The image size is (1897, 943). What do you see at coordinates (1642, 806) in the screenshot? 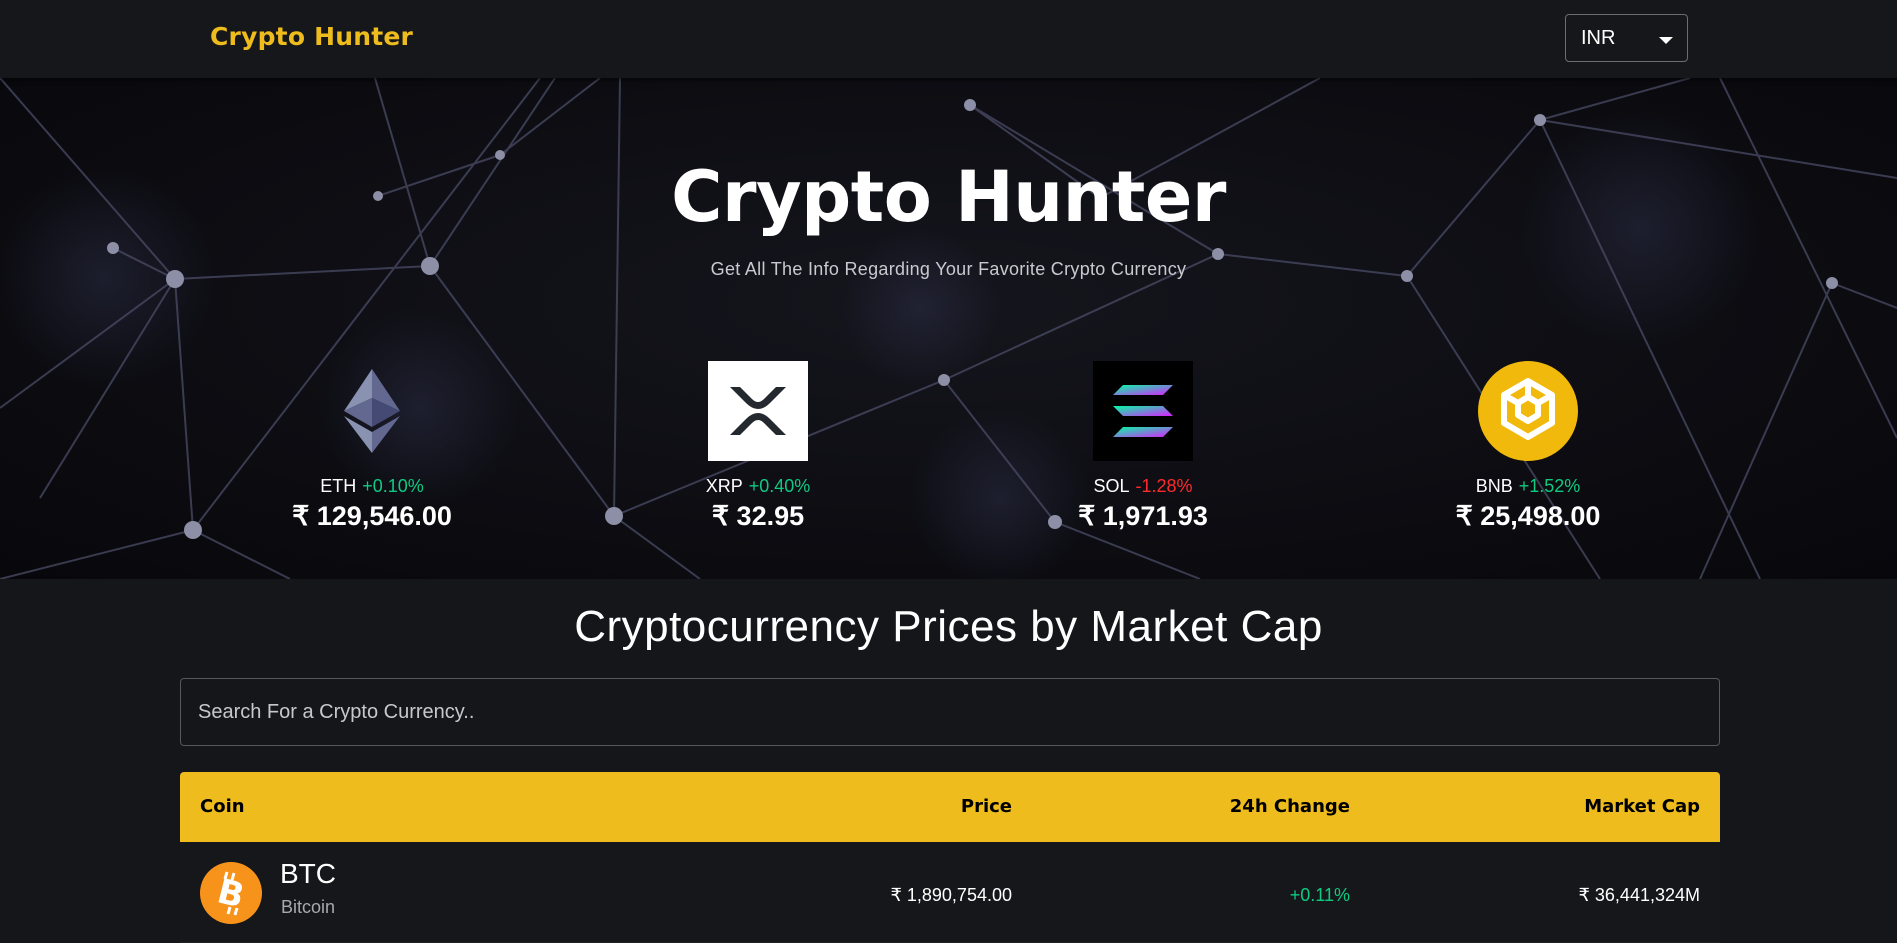
I see `column-header-market-cap: Market Cap` at bounding box center [1642, 806].